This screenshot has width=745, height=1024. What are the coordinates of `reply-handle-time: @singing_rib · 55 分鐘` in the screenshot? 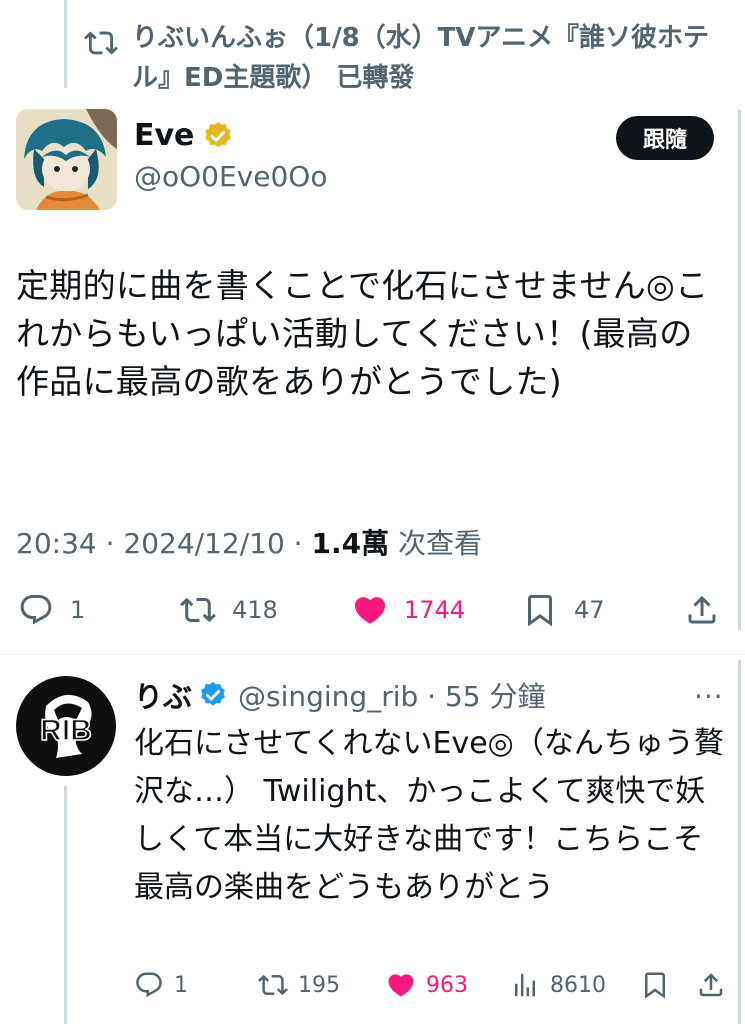 It's located at (391, 695).